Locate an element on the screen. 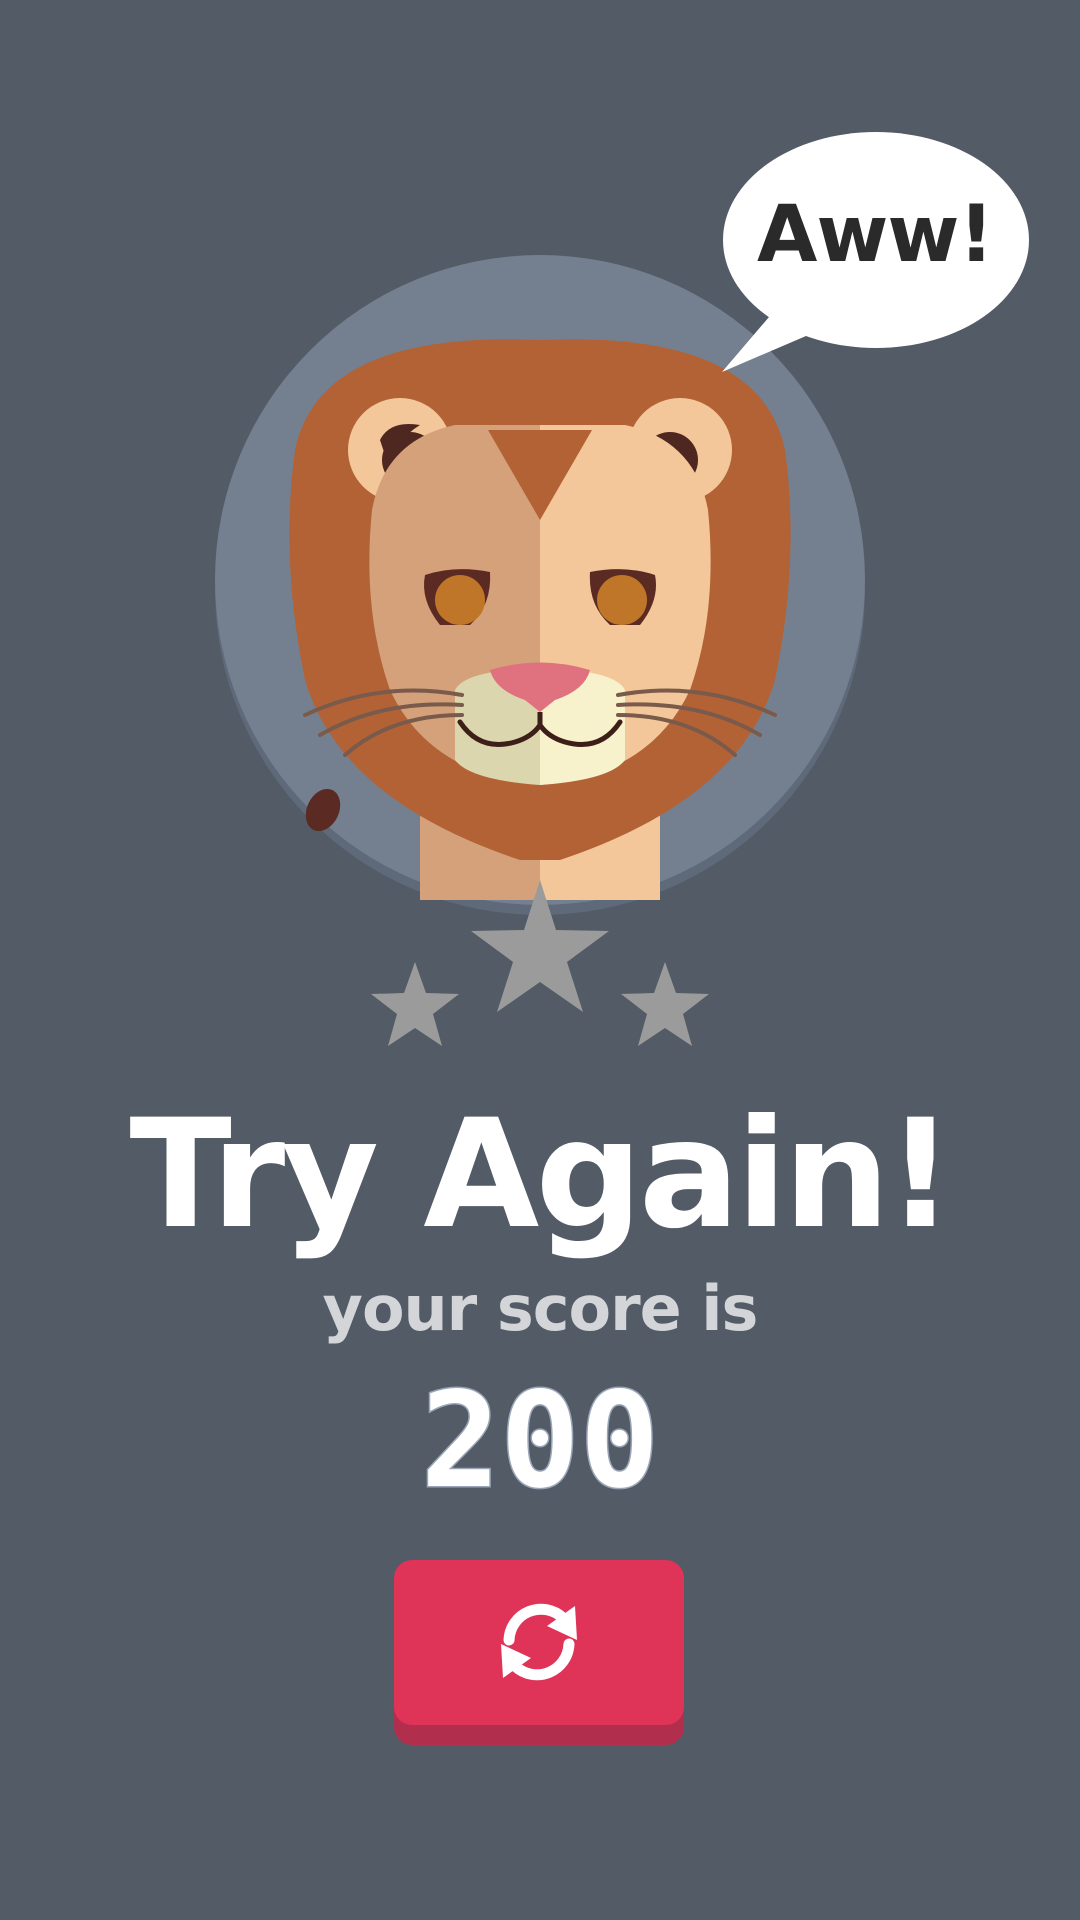 This screenshot has width=1080, height=1920. star-icon-left is located at coordinates (415, 1004).